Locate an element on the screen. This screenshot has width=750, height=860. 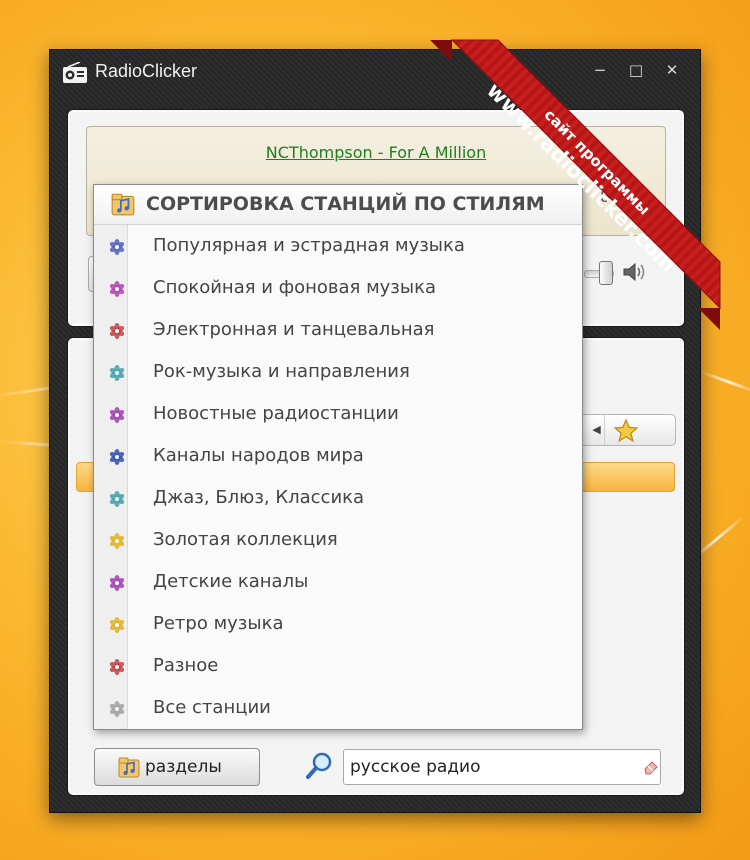
radio-app-icon is located at coordinates (75, 72).